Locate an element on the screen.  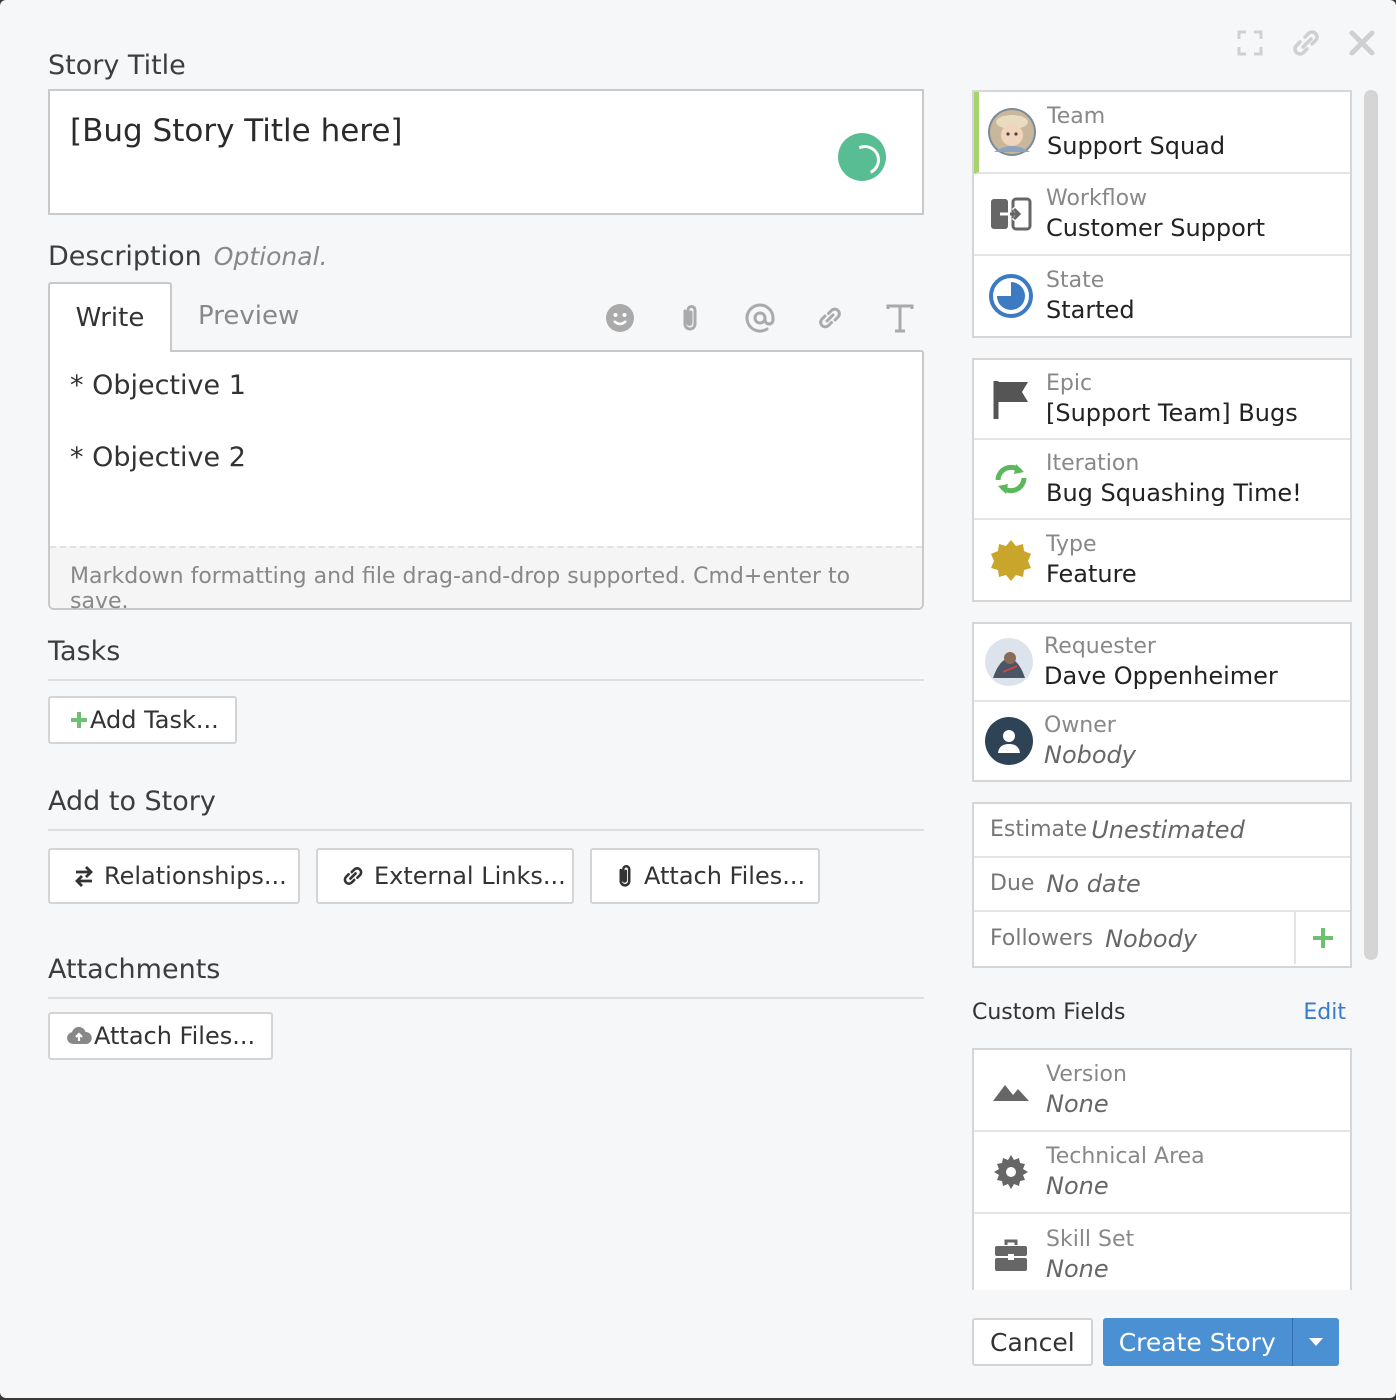
story-title-value: [Bug Story Title here] is located at coordinates (236, 131).